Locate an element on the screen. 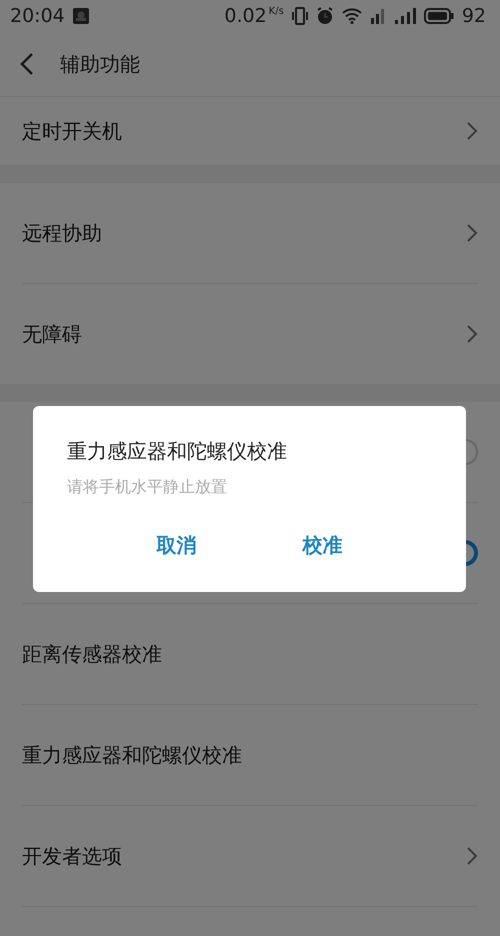  setting-title: 远程协助 is located at coordinates (244, 233).